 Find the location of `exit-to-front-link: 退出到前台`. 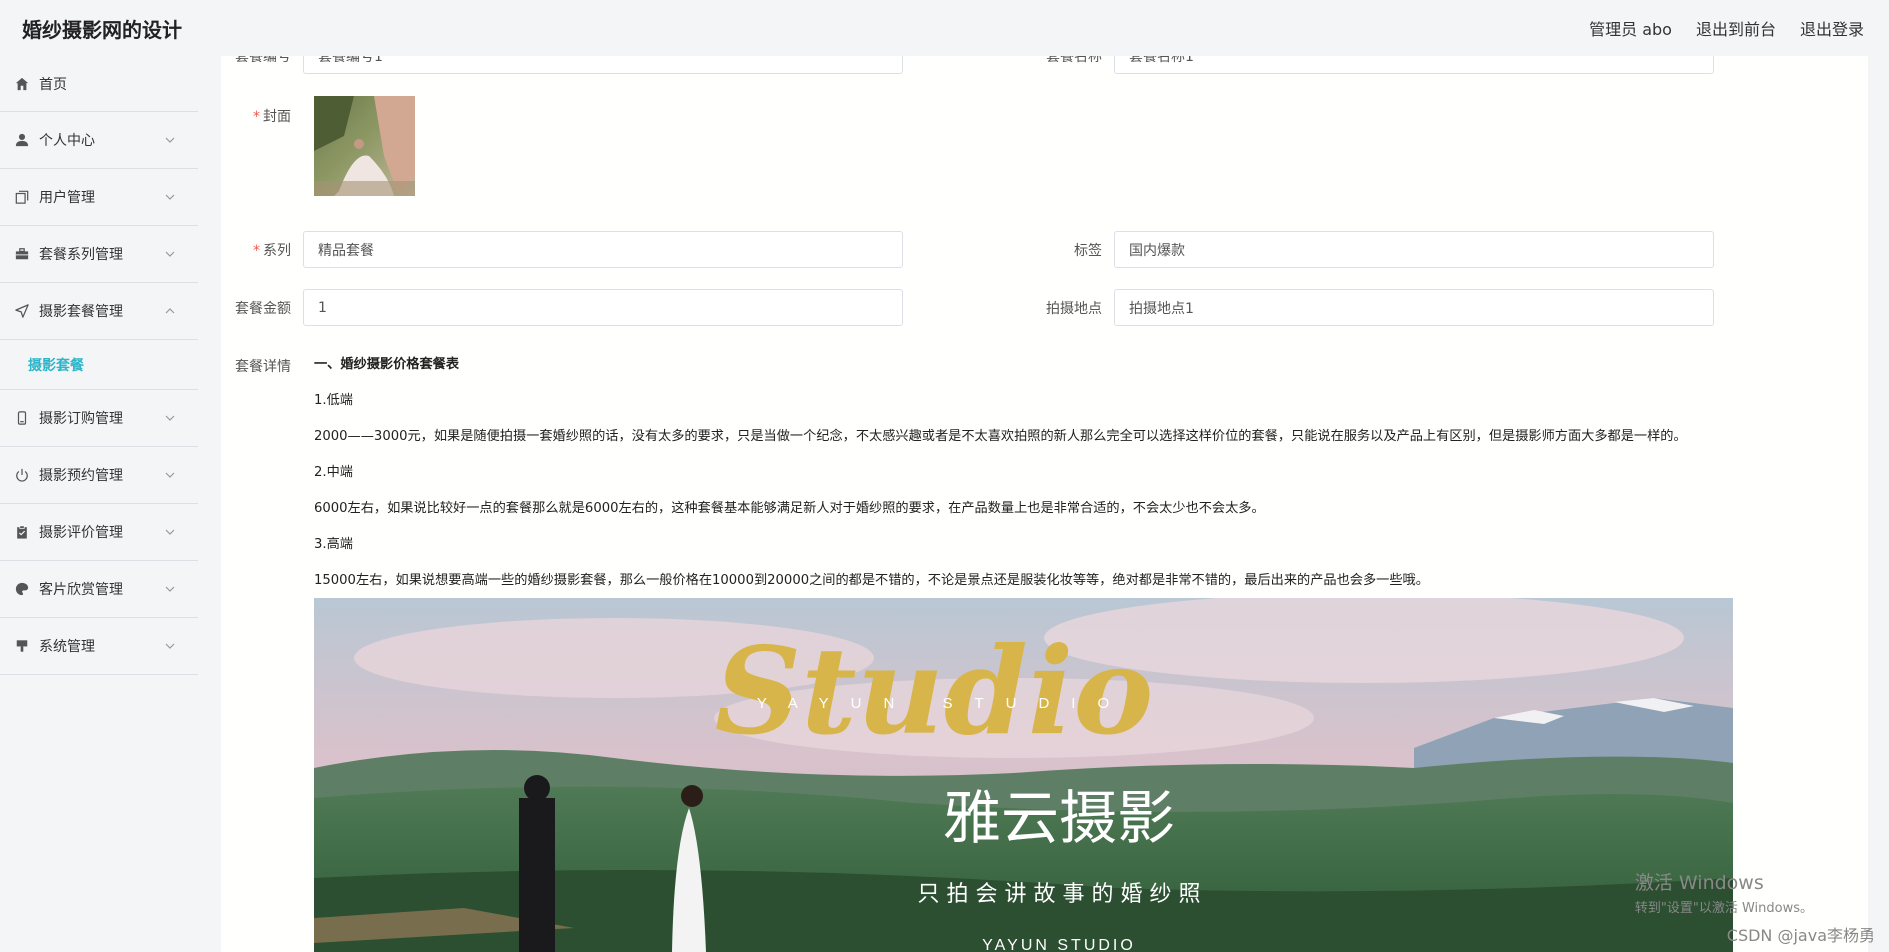

exit-to-front-link: 退出到前台 is located at coordinates (1736, 28).